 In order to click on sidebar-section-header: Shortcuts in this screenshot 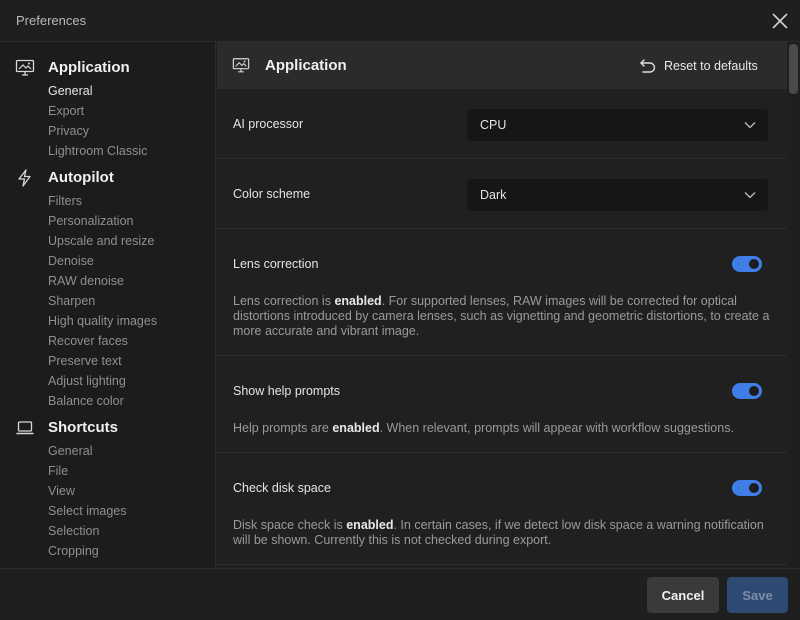, I will do `click(107, 428)`.